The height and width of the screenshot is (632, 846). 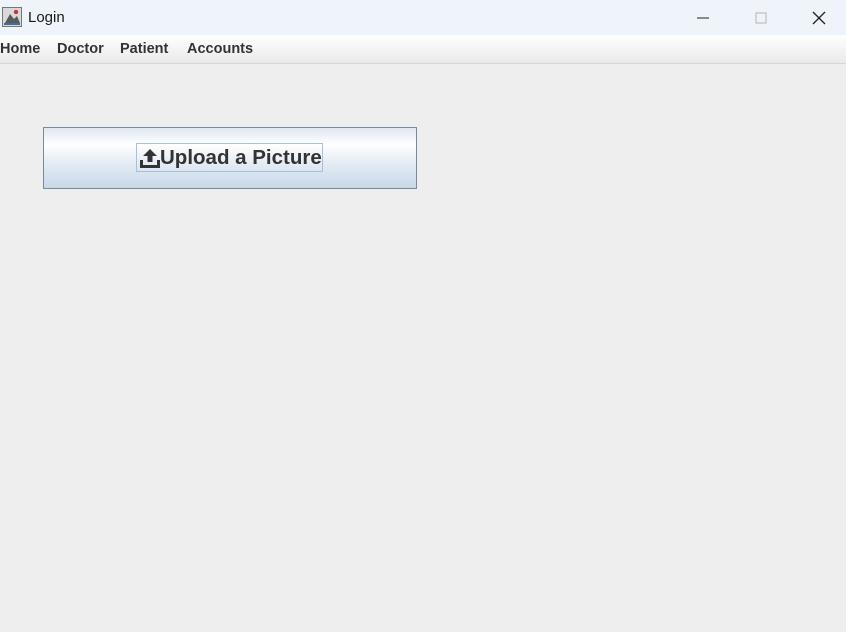 I want to click on menu-patient: Patient, so click(x=144, y=49).